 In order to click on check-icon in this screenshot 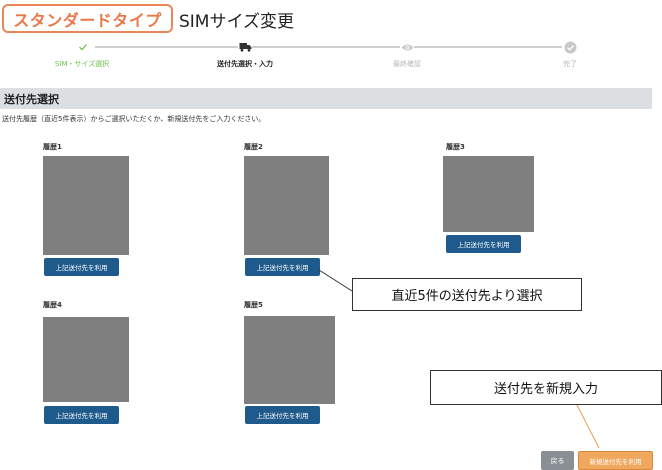, I will do `click(83, 47)`.